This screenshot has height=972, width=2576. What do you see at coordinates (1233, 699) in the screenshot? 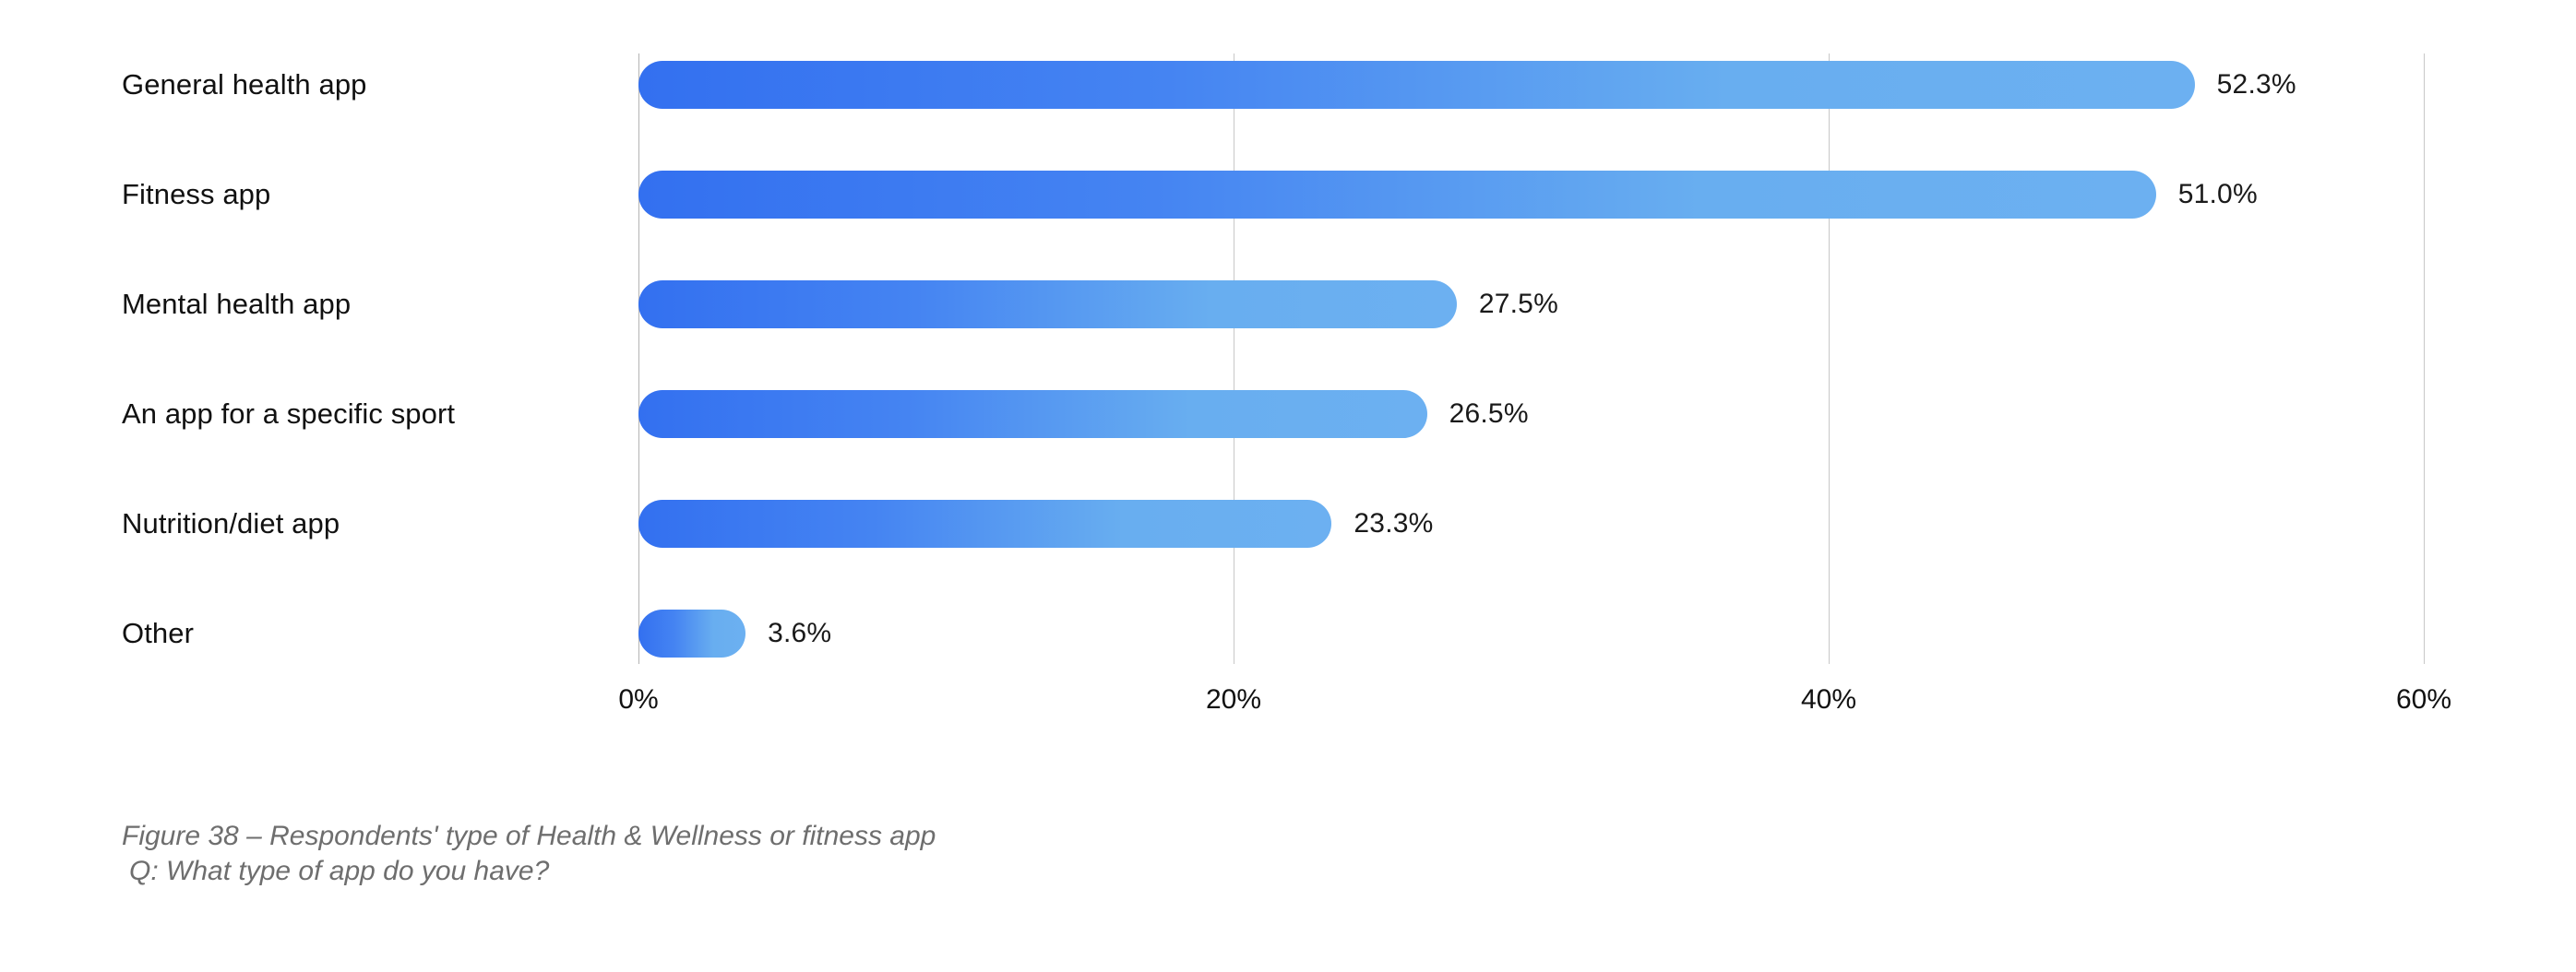
I see `x-tick-label-20: 20%` at bounding box center [1233, 699].